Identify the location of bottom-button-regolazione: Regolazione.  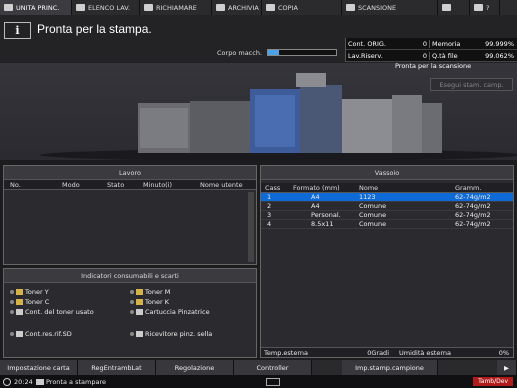
(195, 367).